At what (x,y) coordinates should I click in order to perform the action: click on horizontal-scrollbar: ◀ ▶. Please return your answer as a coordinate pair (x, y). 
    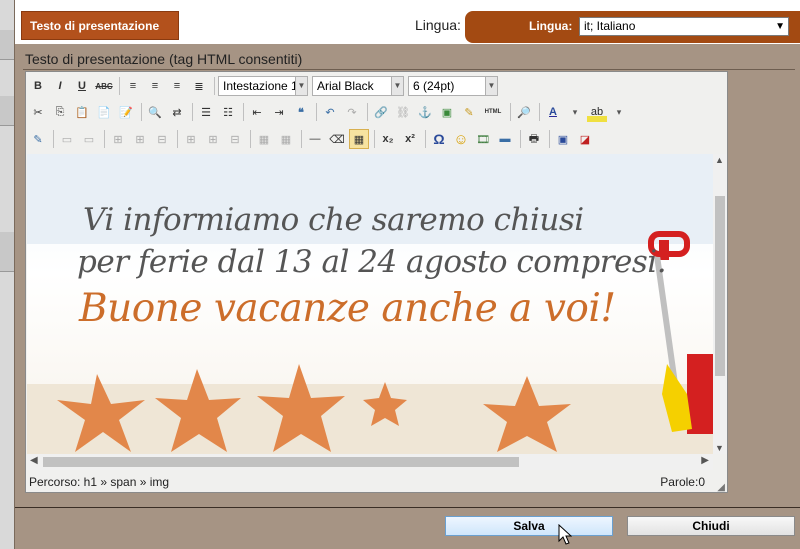
    Looking at the image, I should click on (370, 462).